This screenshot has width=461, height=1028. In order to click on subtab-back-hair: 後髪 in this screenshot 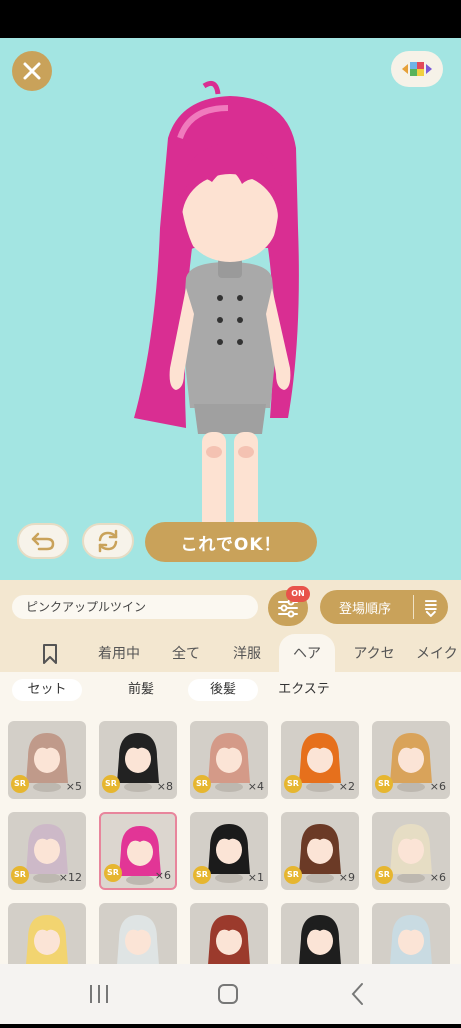, I will do `click(223, 690)`.